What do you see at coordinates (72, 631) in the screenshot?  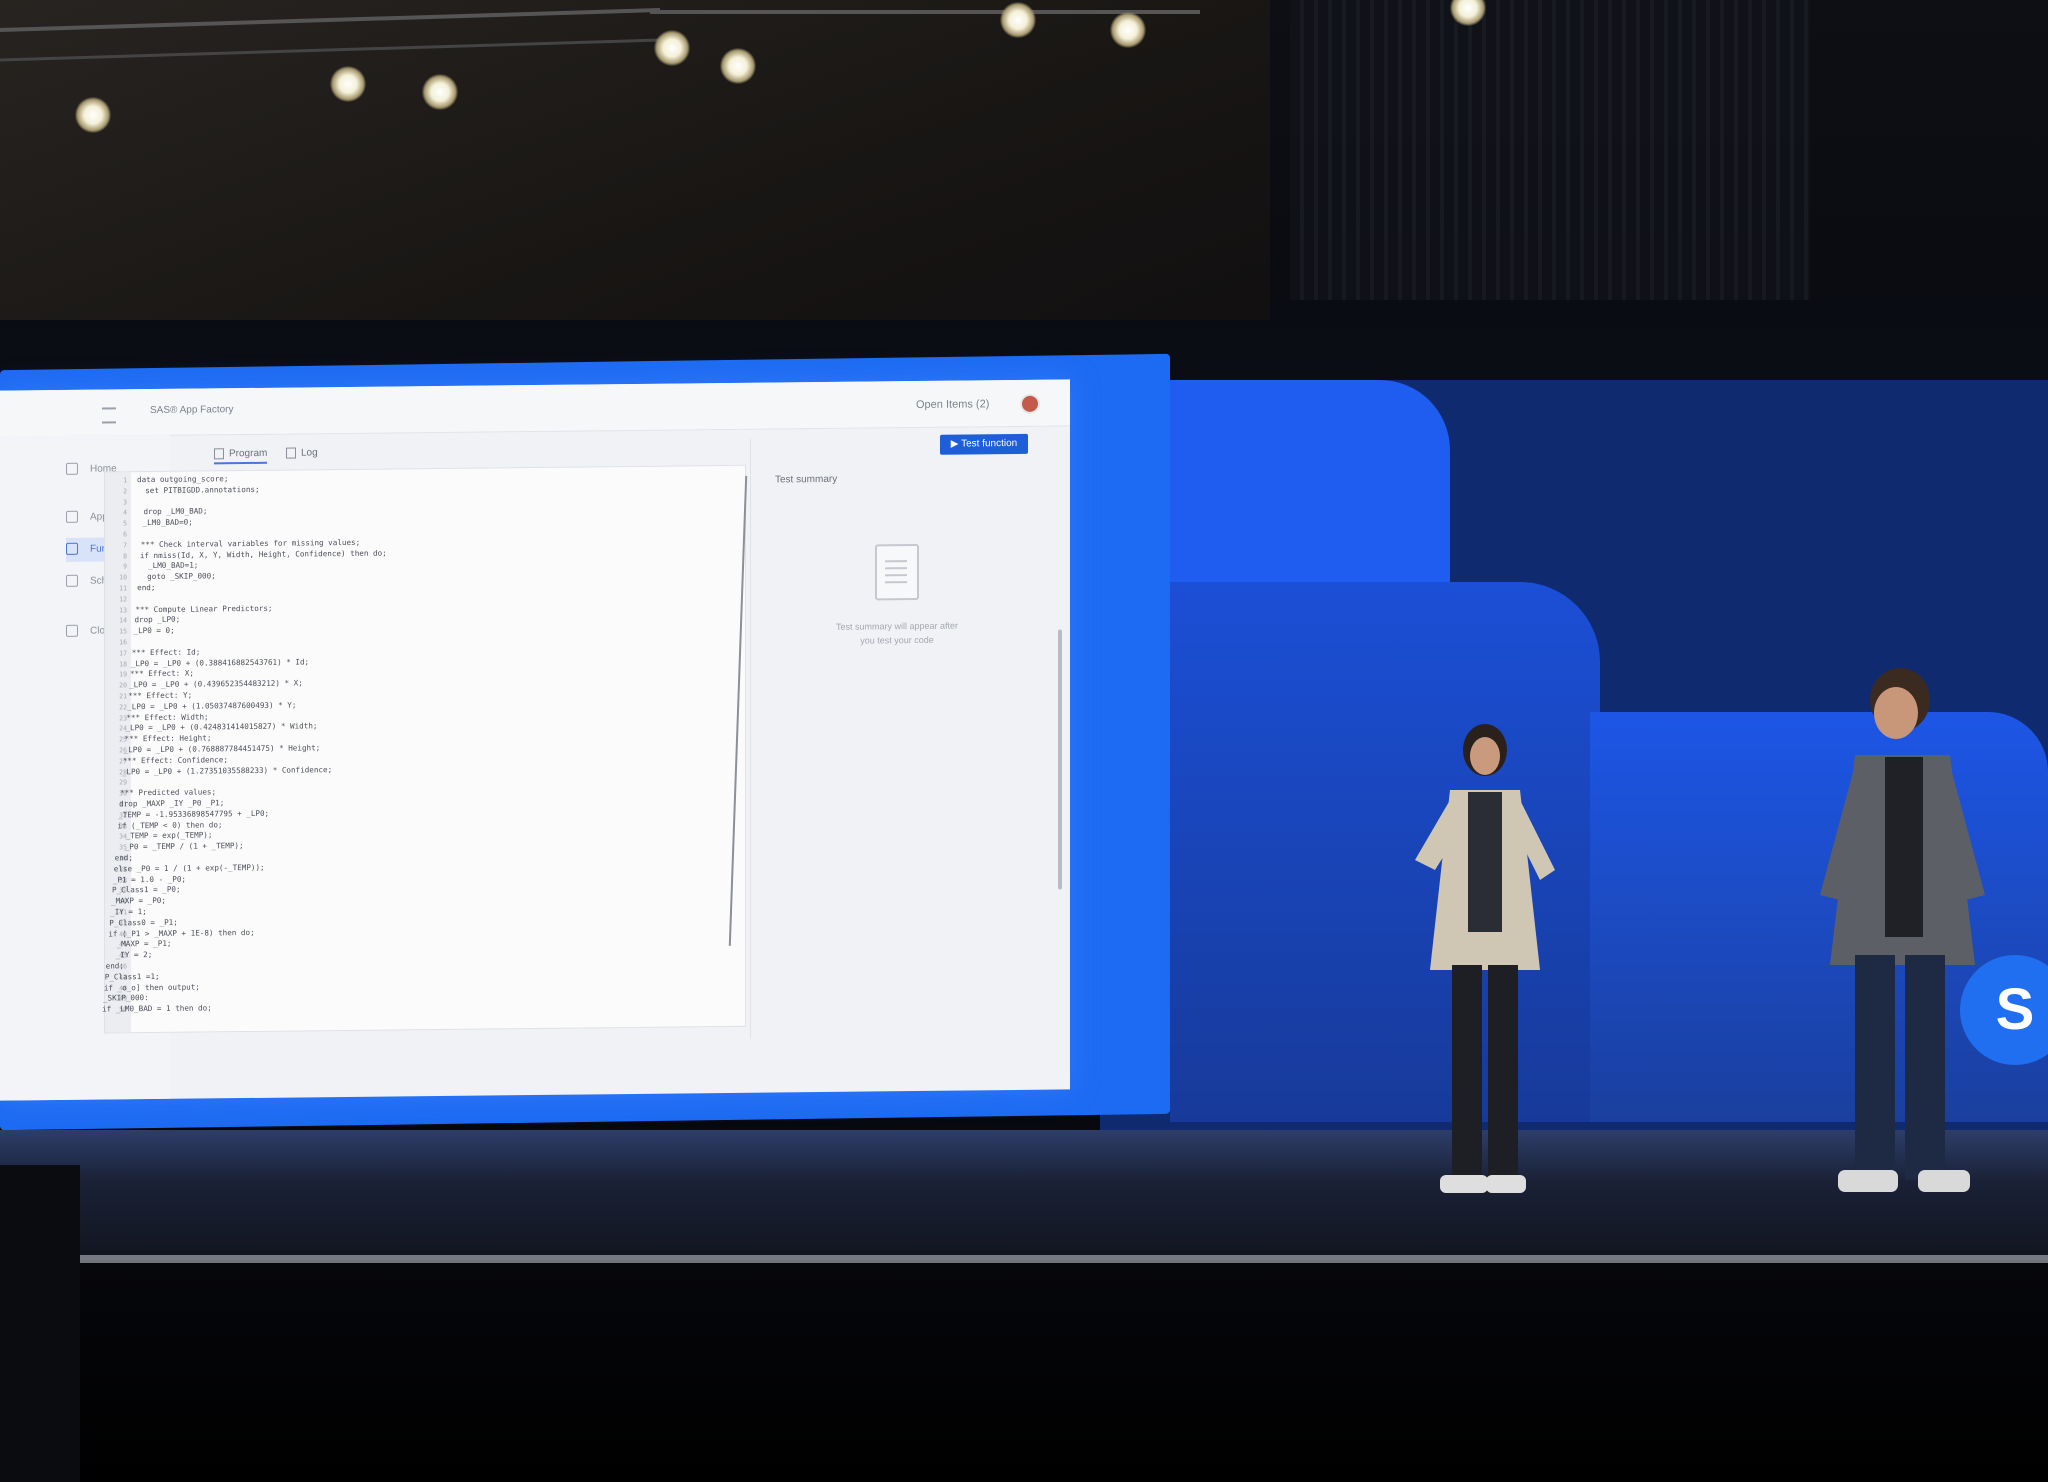 I see `cloud-icon` at bounding box center [72, 631].